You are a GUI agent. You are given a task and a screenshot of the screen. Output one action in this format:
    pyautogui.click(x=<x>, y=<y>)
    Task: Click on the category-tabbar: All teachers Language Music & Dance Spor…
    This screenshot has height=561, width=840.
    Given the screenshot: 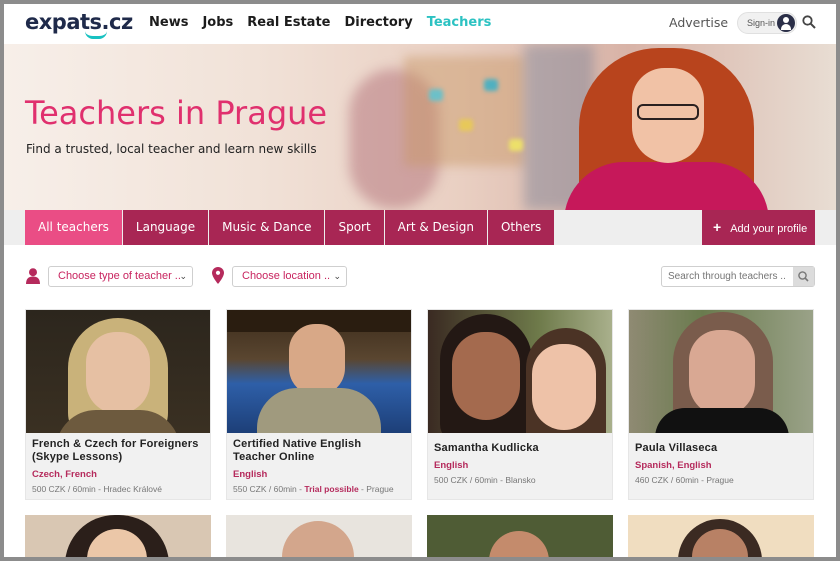 What is the action you would take?
    pyautogui.click(x=420, y=227)
    